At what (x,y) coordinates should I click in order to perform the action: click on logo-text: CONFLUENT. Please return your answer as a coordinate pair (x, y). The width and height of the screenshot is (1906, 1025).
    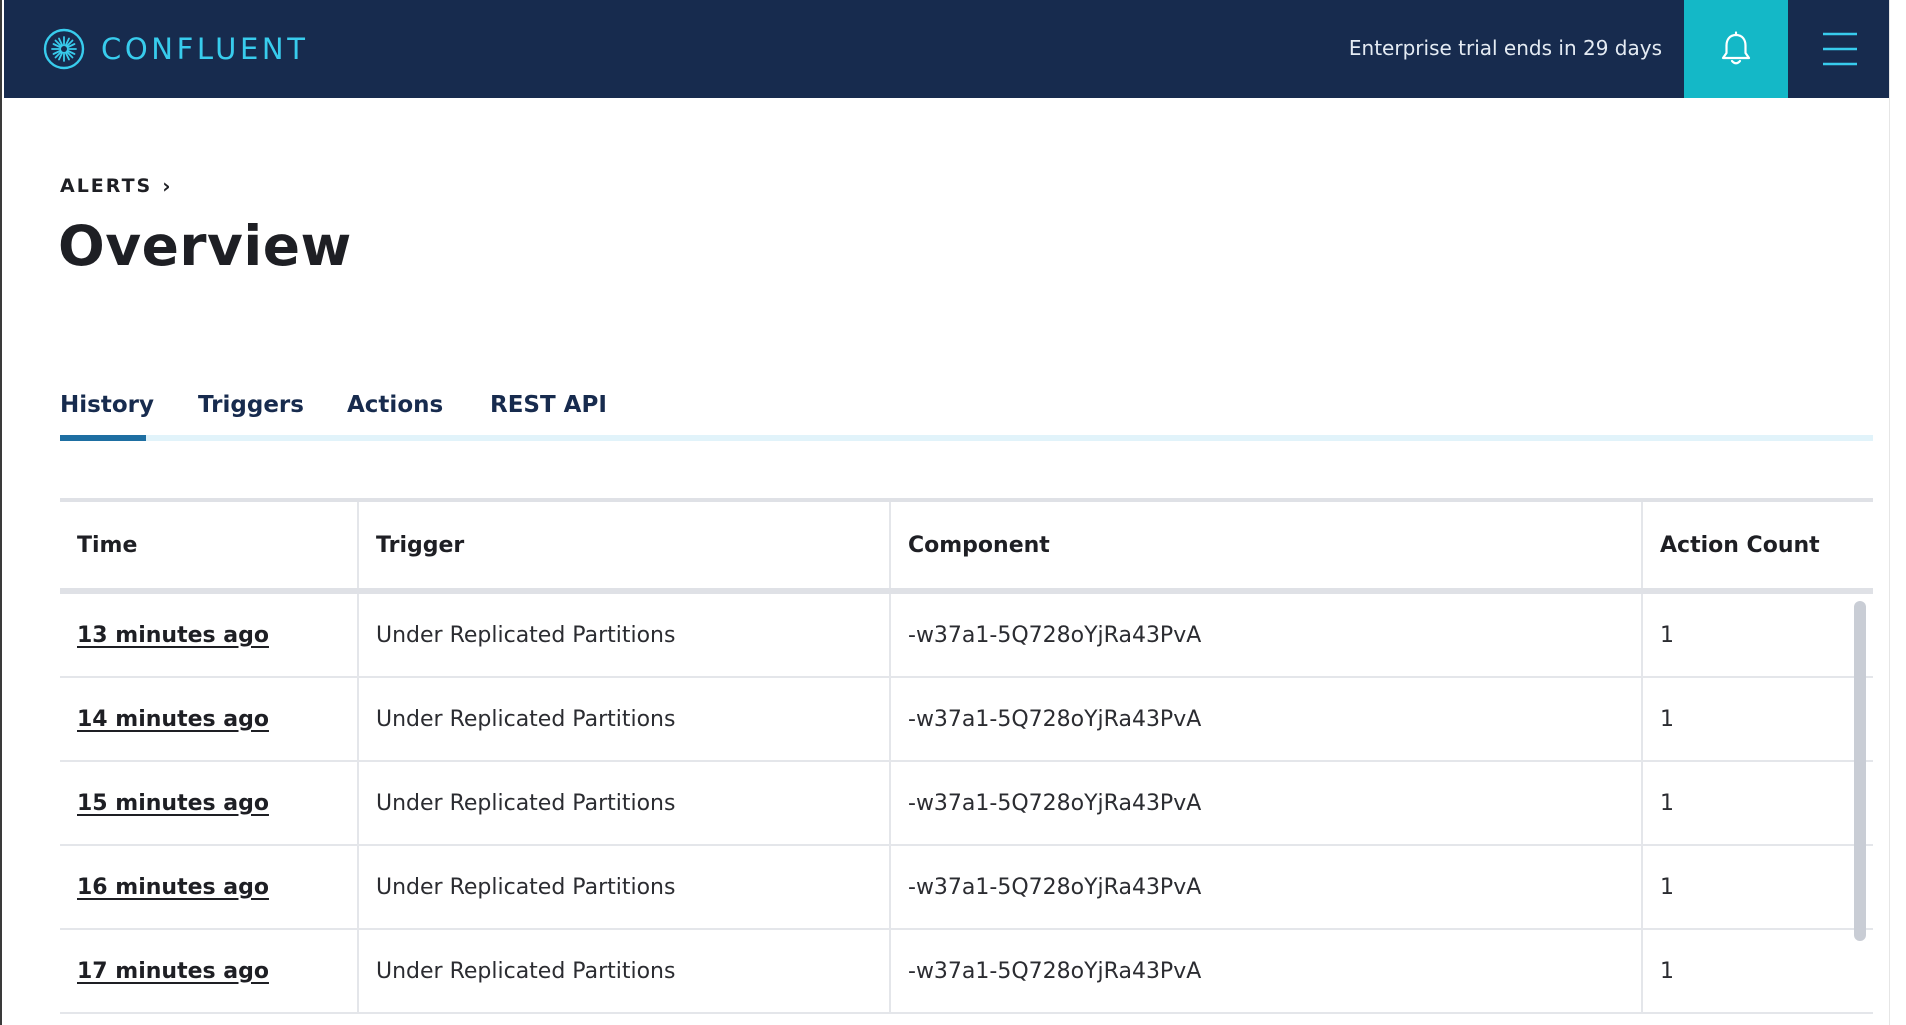
    Looking at the image, I should click on (205, 49).